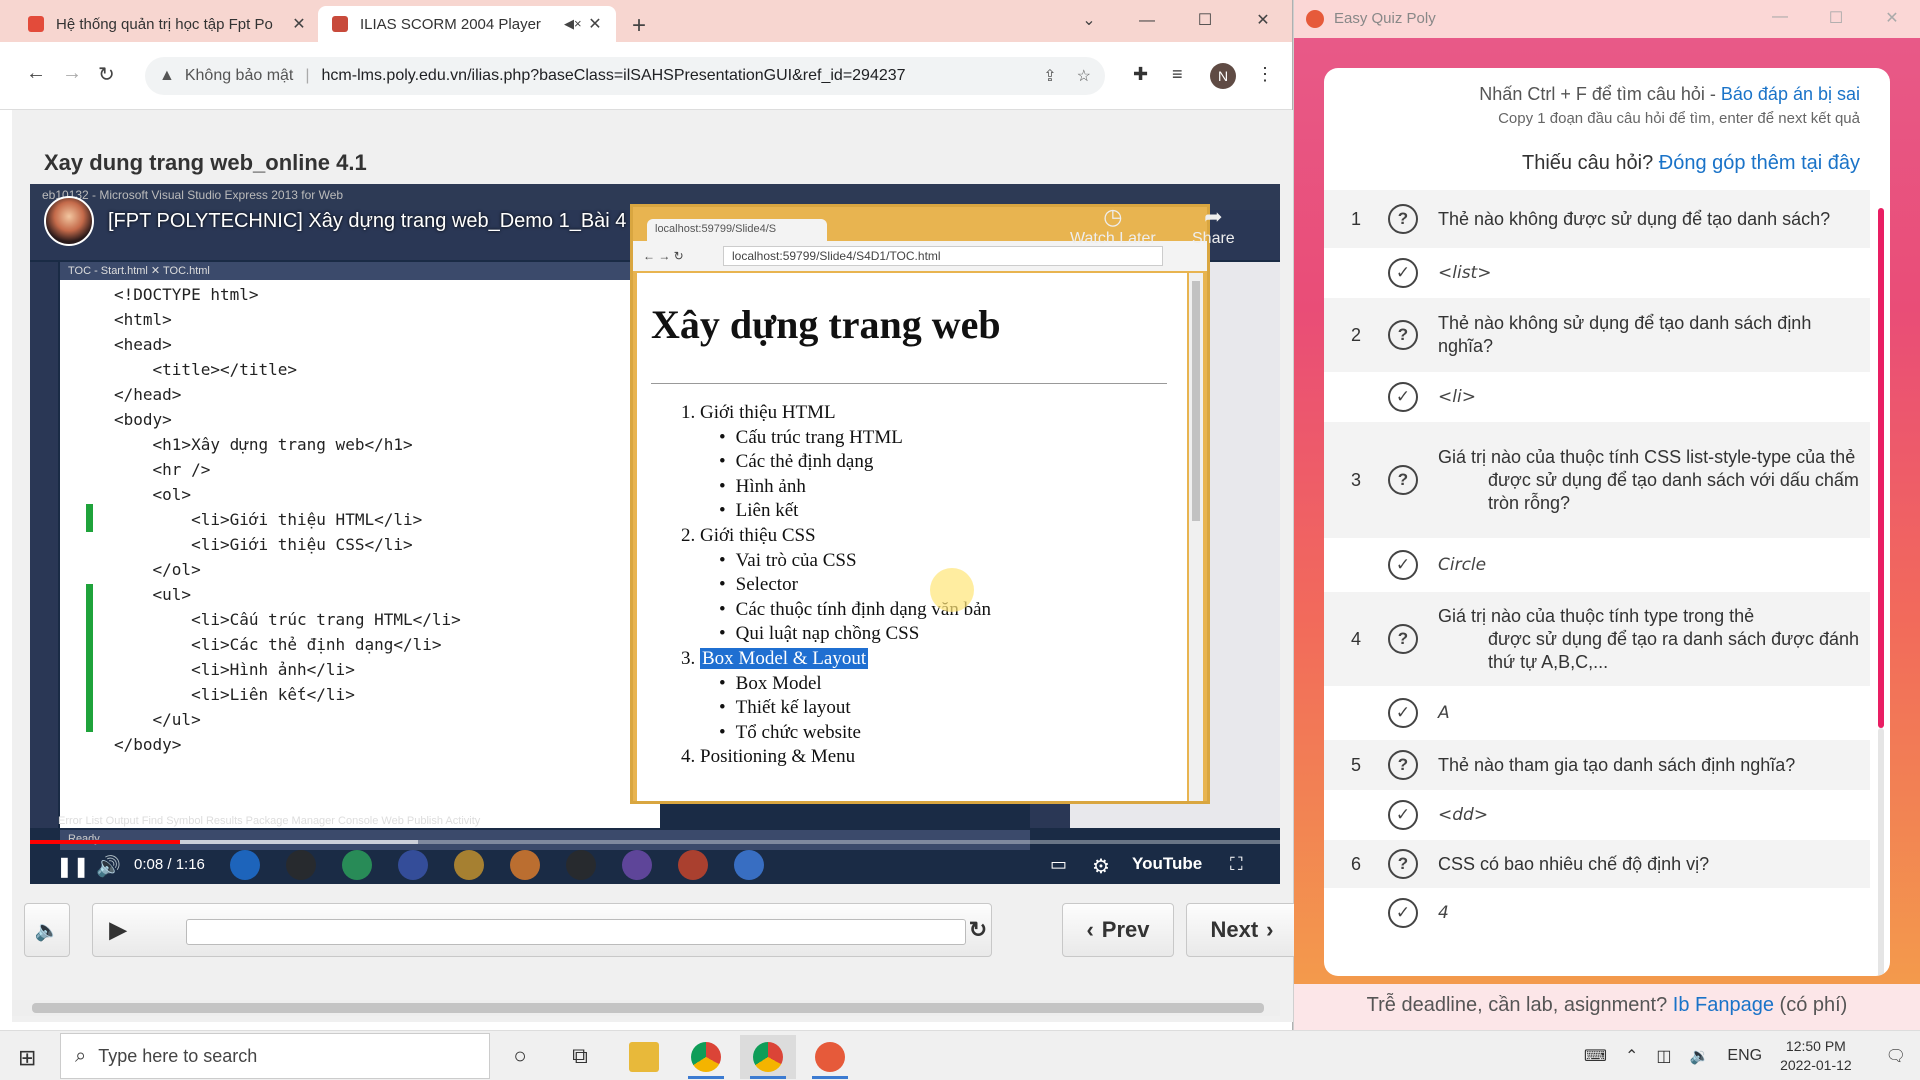 The width and height of the screenshot is (1920, 1080). What do you see at coordinates (1816, 1056) in the screenshot?
I see `clock: 12:50 PM 2022-01-12` at bounding box center [1816, 1056].